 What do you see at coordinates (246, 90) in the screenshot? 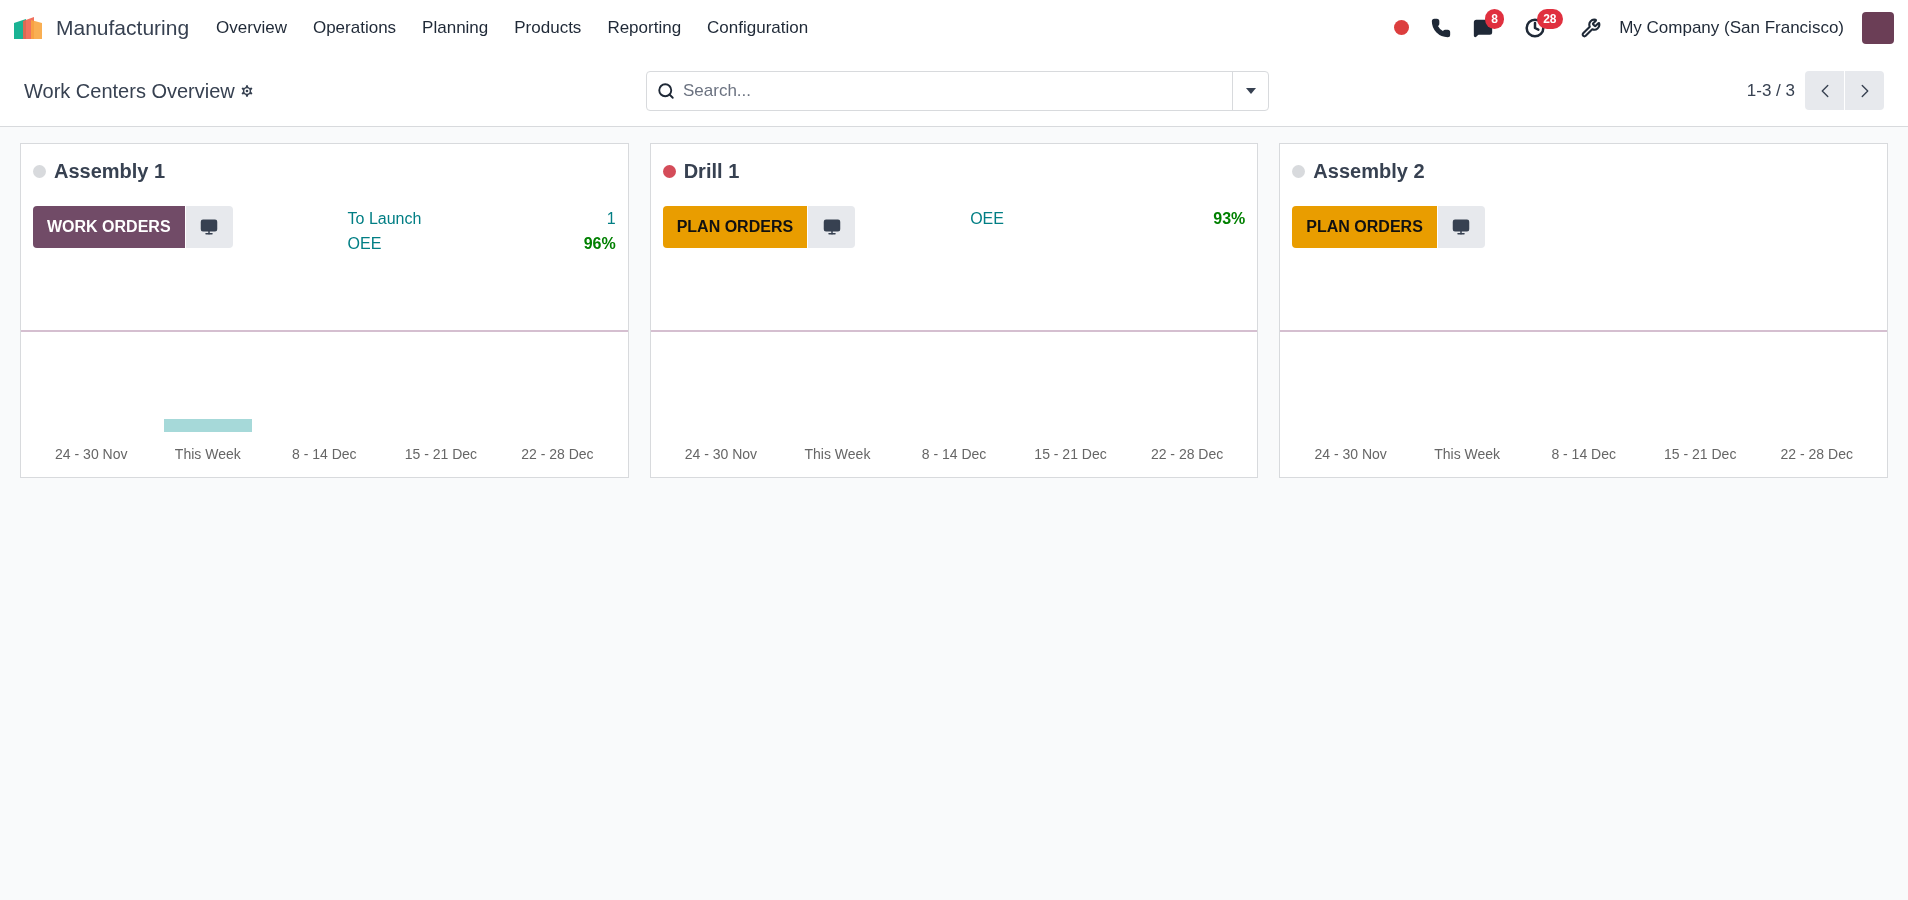
I see `settings-icon` at bounding box center [246, 90].